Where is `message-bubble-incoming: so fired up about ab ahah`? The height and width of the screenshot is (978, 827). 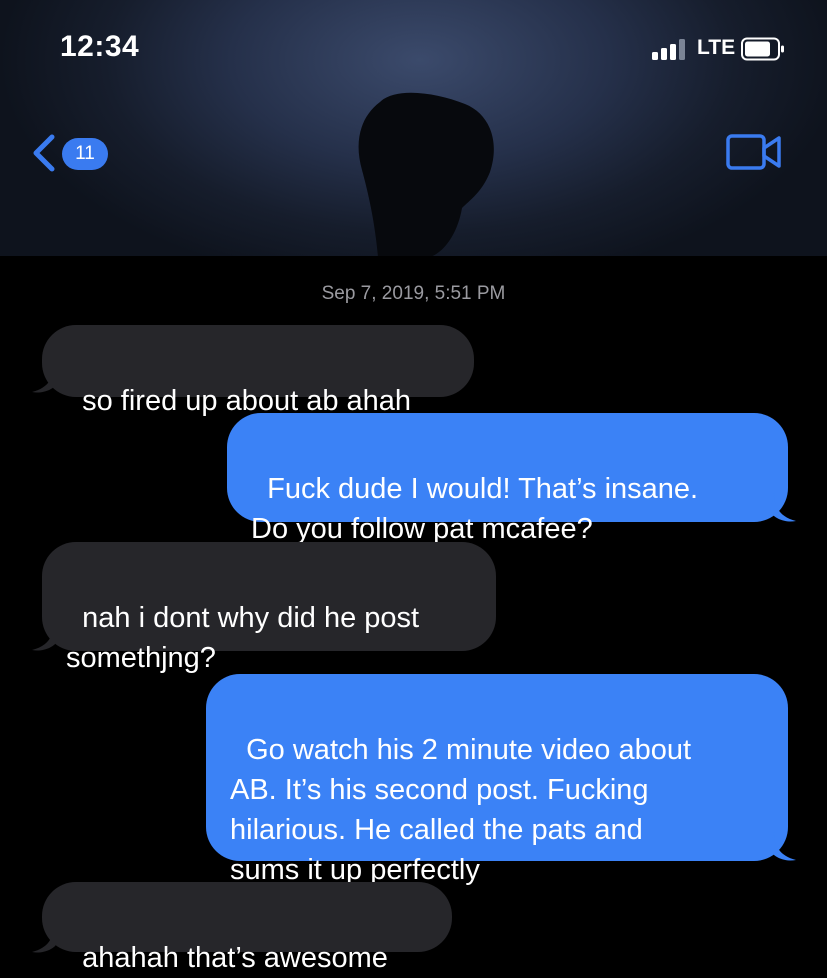
message-bubble-incoming: so fired up about ab ahah is located at coordinates (258, 371).